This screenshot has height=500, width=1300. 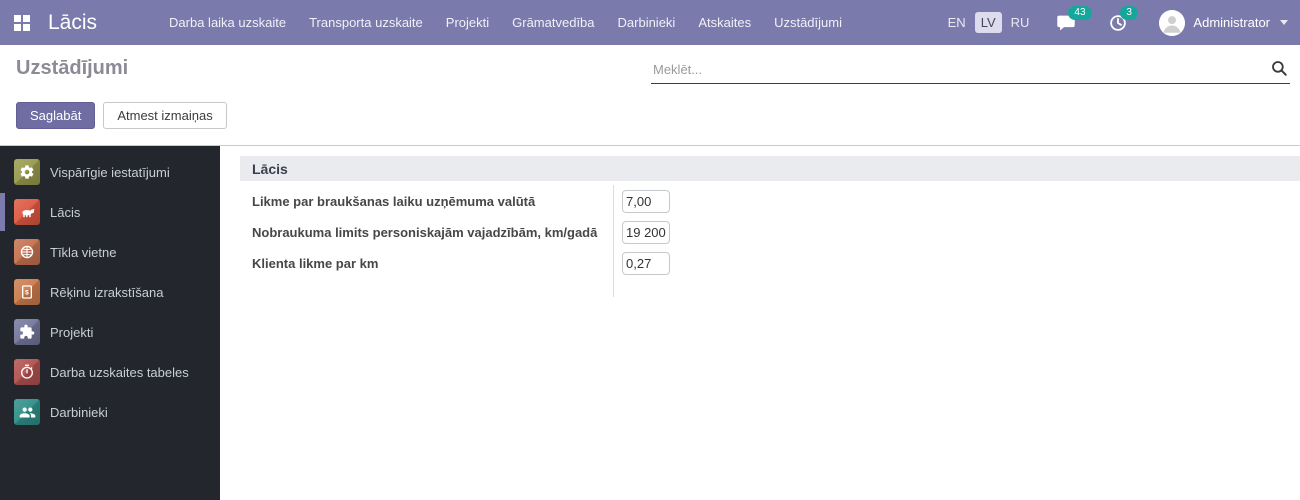 I want to click on language-switcher: EN LV RU, so click(x=989, y=22).